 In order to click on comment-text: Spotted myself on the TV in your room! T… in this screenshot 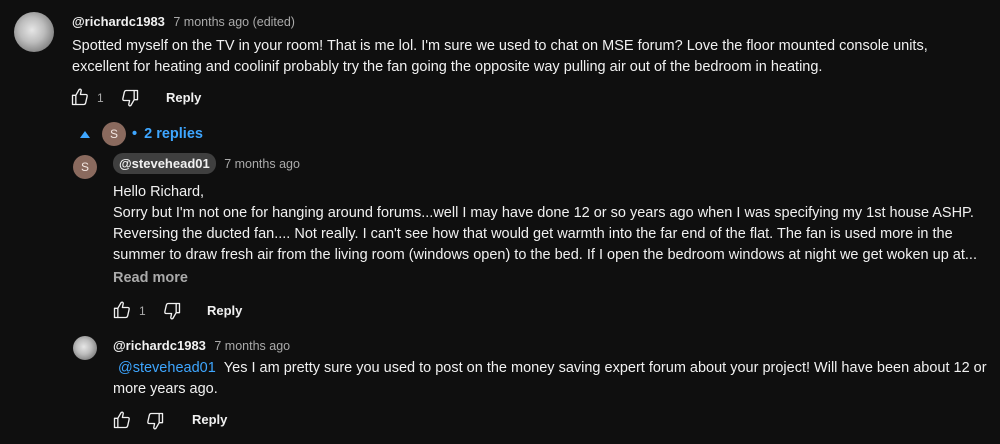, I will do `click(500, 56)`.